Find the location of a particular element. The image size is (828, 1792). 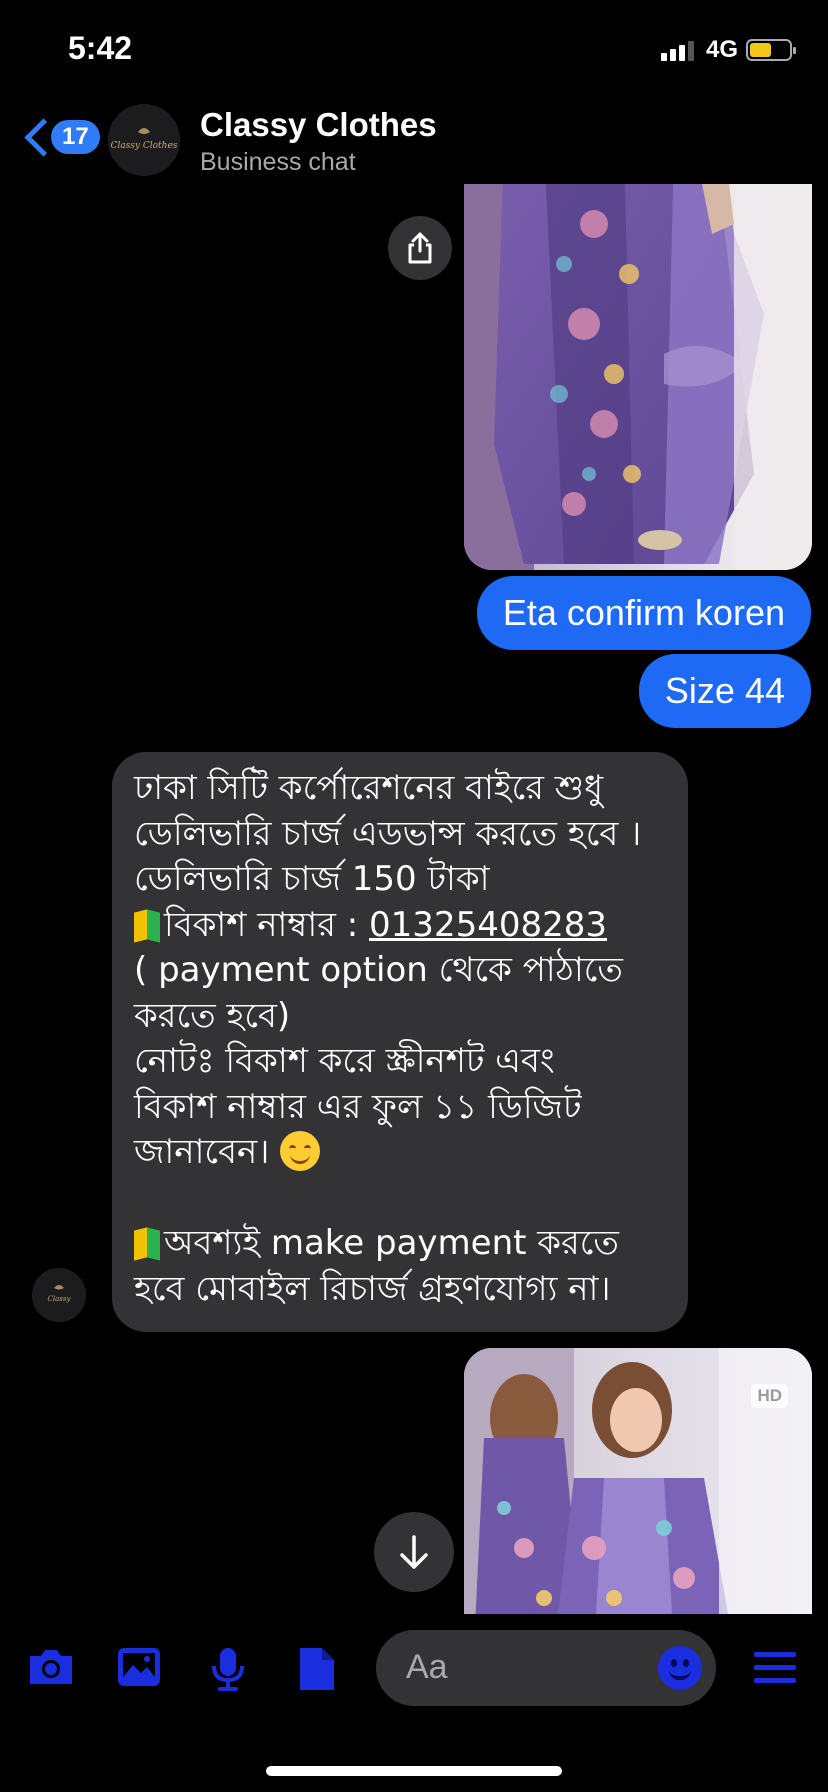

outgoing-message: Size 44 is located at coordinates (724, 691).